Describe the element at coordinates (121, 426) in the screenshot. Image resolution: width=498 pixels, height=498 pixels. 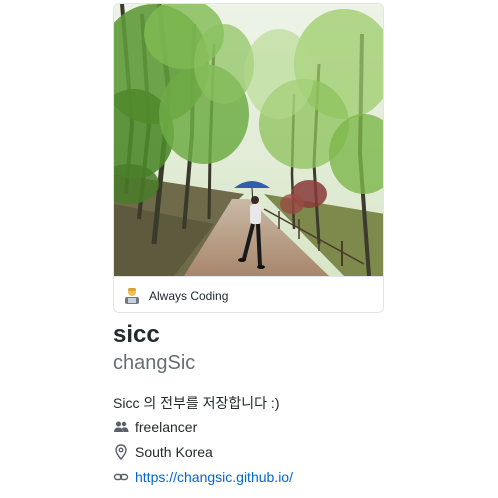
I see `people-icon` at that location.